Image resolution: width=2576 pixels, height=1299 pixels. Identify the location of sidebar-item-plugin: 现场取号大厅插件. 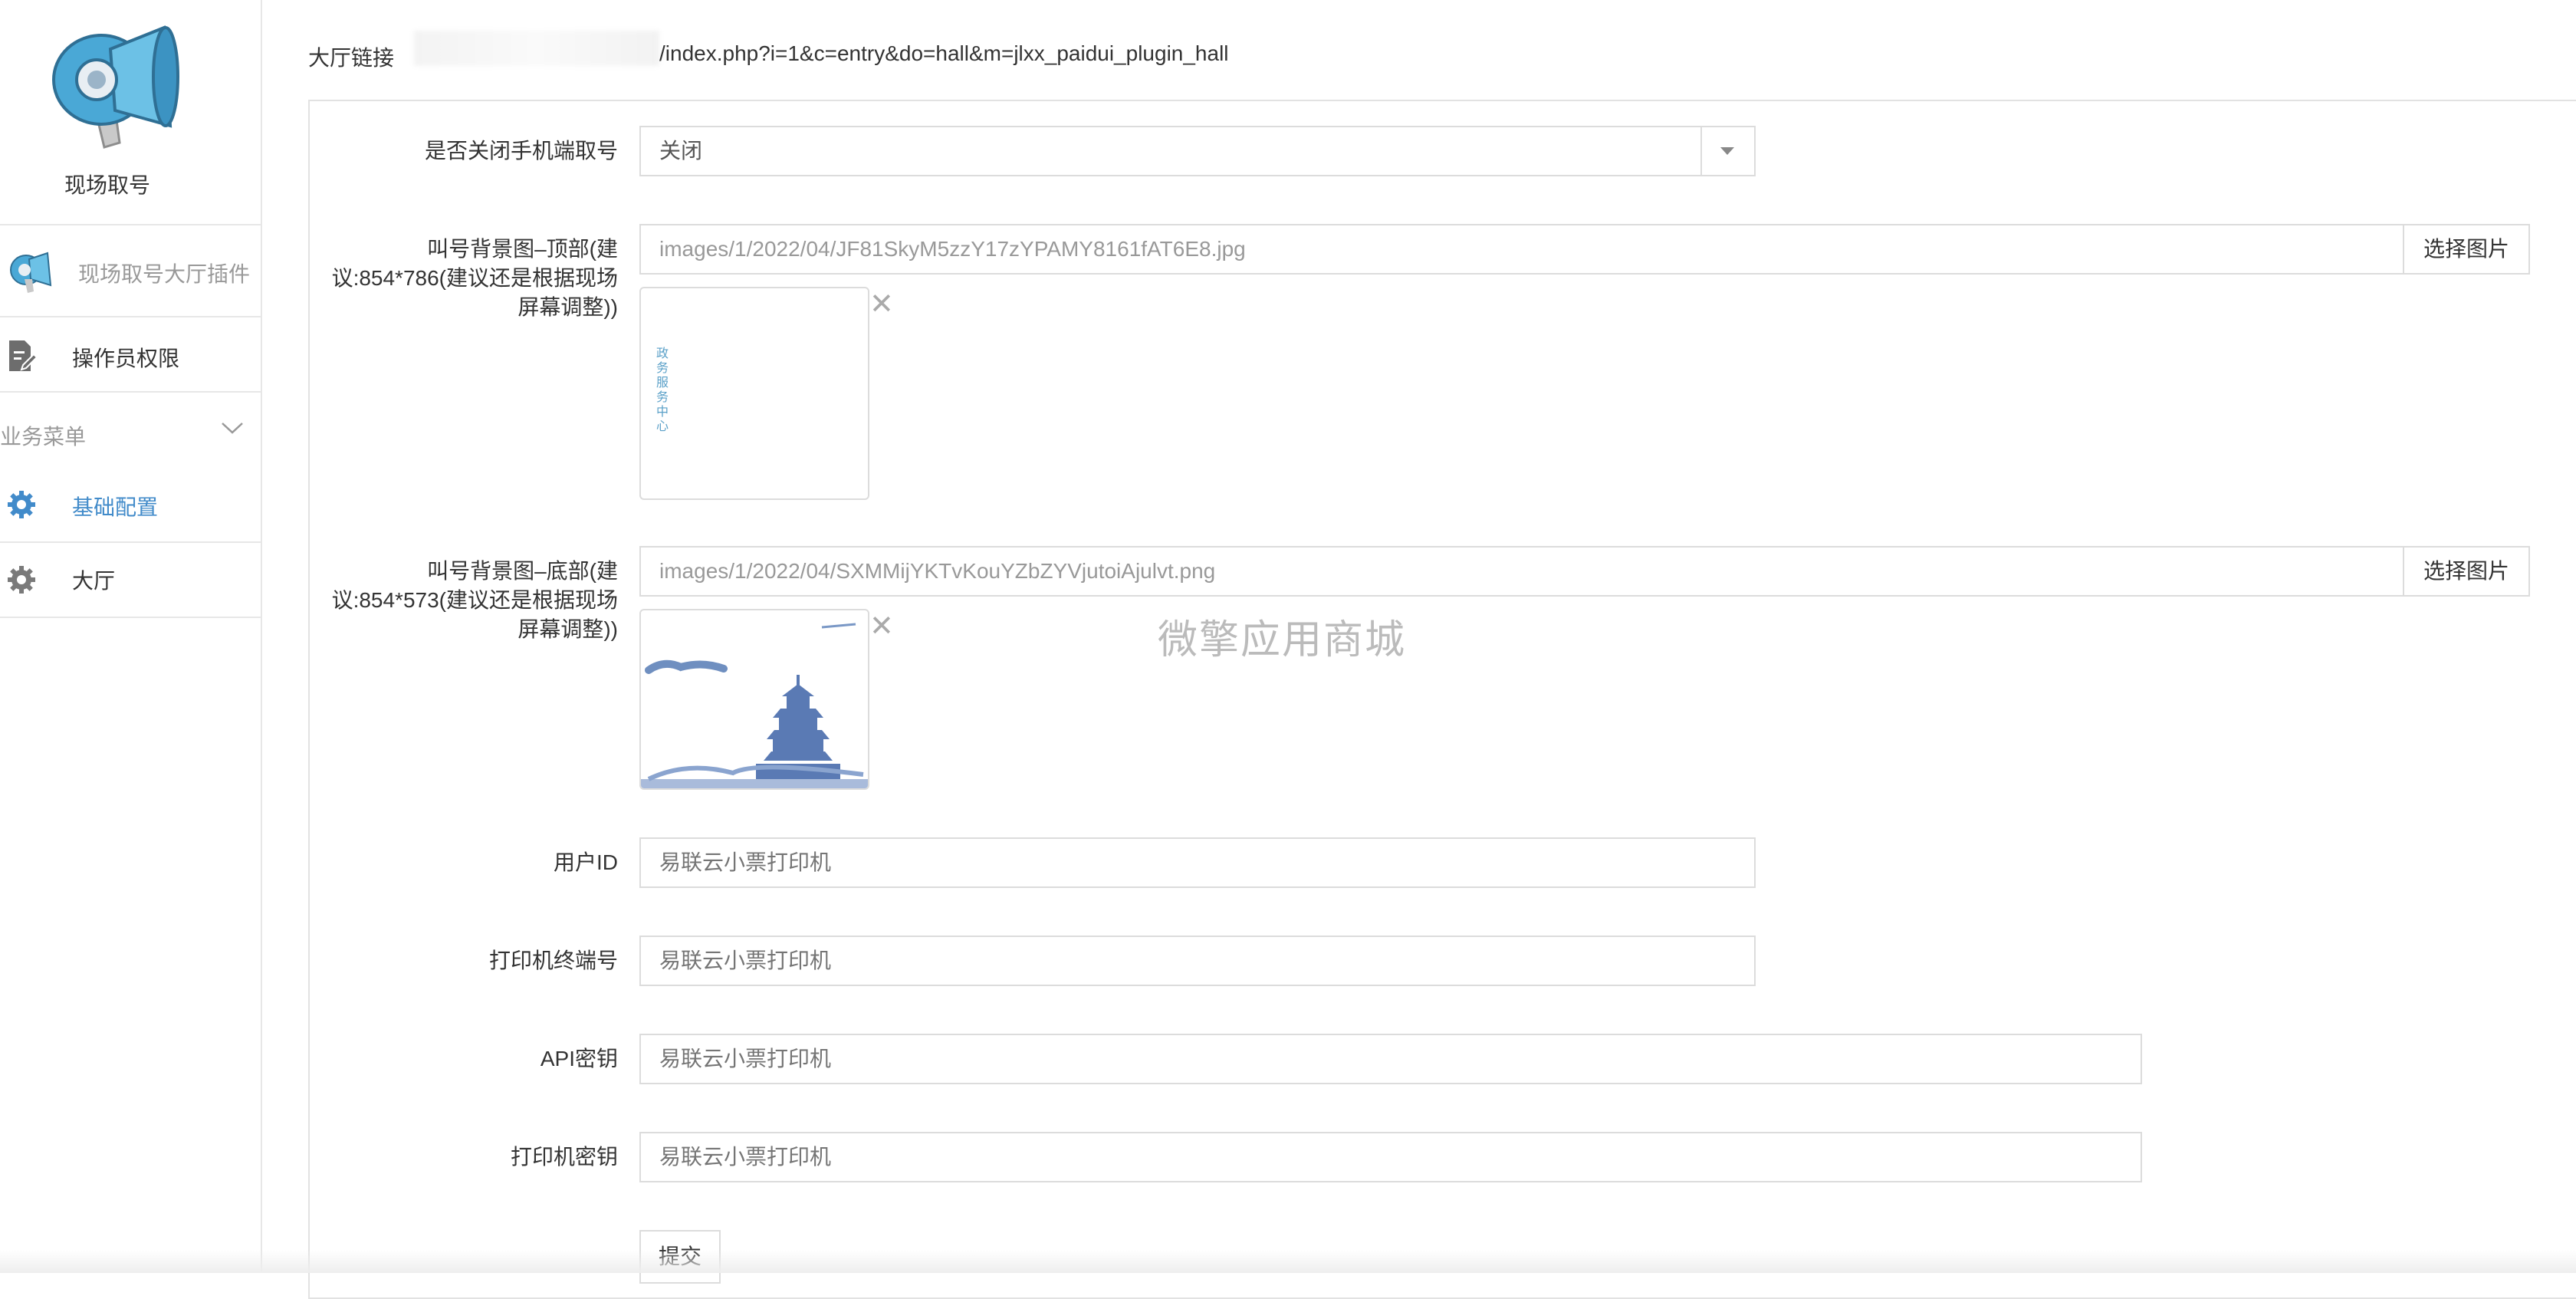
(131, 270).